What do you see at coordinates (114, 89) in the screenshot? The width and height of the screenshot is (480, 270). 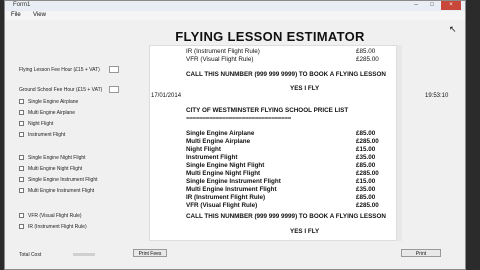 I see `ground-rate-input` at bounding box center [114, 89].